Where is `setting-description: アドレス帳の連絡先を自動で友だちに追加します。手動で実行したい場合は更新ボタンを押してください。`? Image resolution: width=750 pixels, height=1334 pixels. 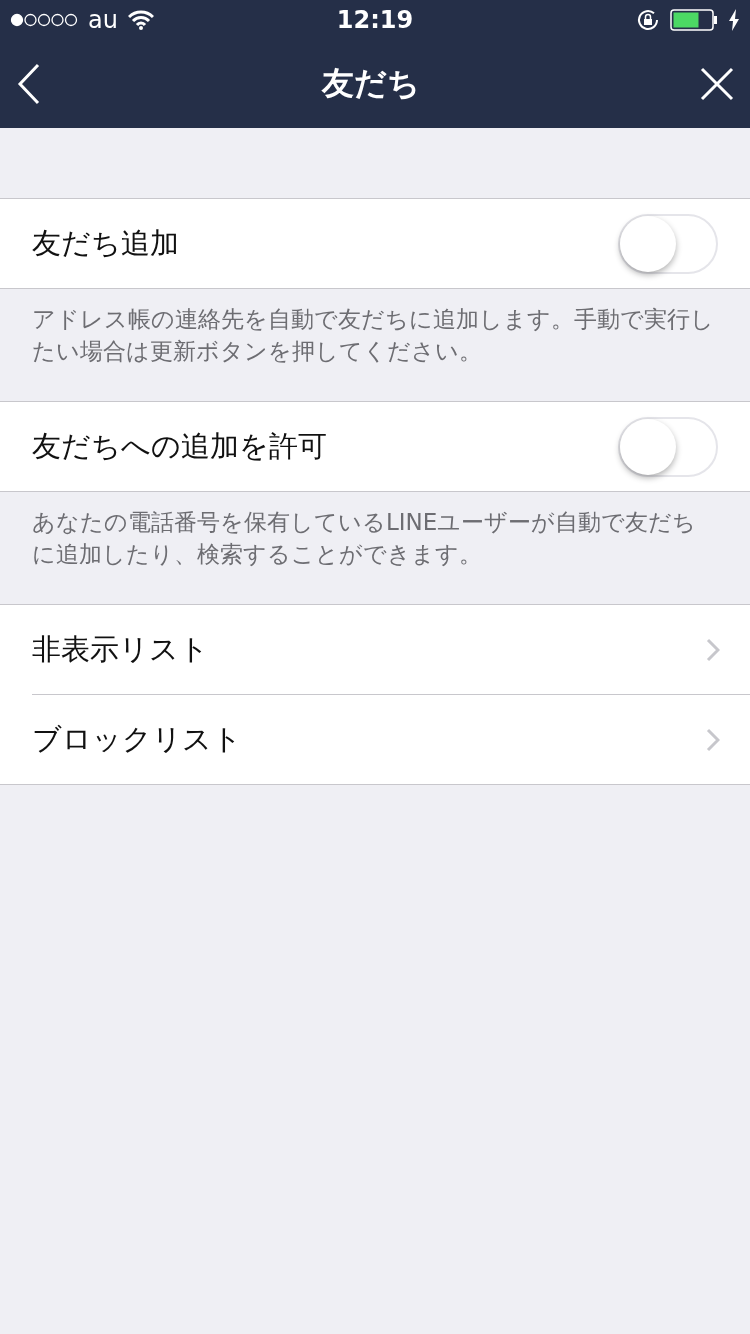
setting-description: アドレス帳の連絡先を自動で友だちに追加します。手動で実行したい場合は更新ボタンを押してください。 is located at coordinates (373, 335).